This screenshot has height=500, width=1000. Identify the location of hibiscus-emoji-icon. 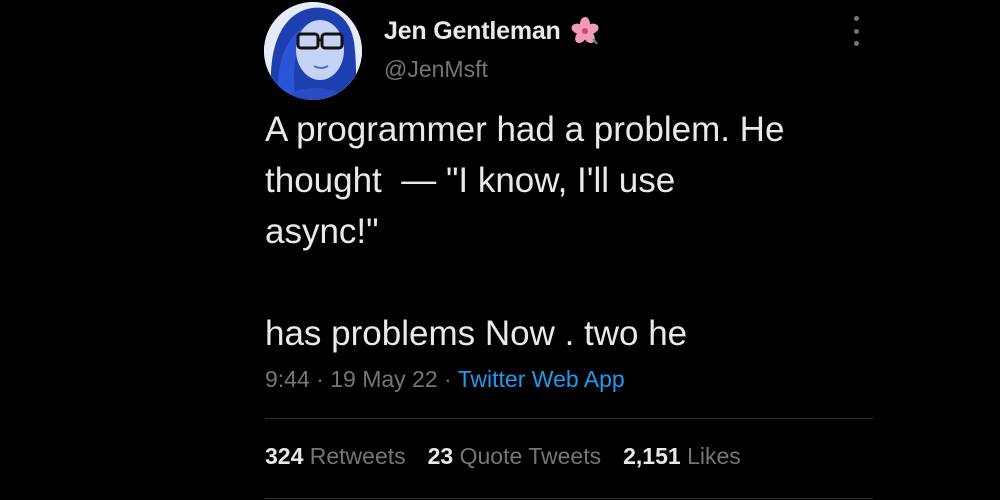
(585, 31).